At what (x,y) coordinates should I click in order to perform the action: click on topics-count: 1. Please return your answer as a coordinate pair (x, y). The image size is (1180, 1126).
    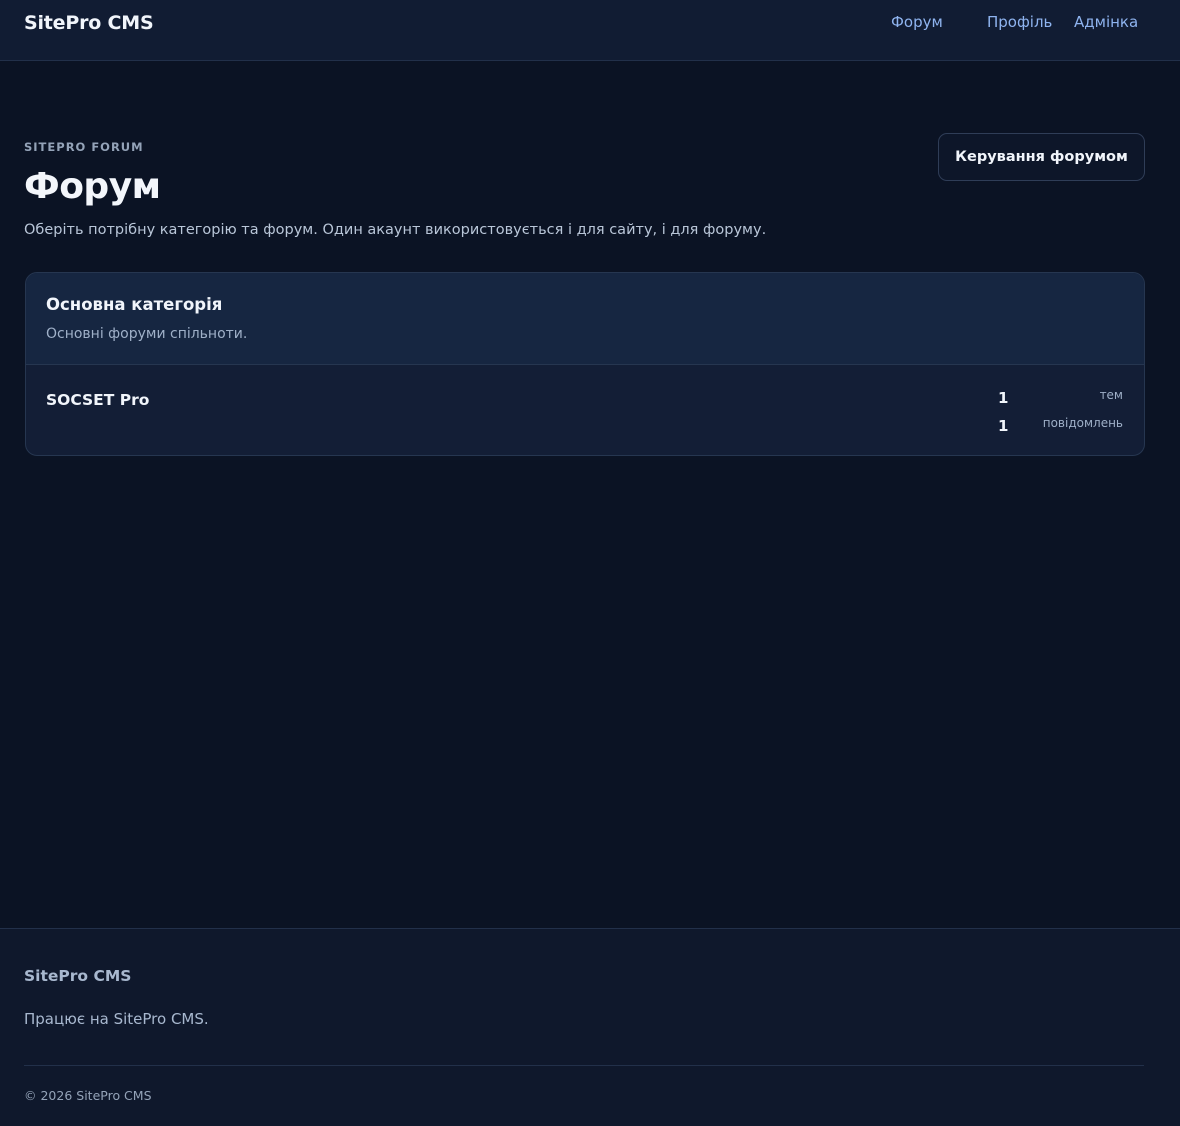
    Looking at the image, I should click on (1003, 398).